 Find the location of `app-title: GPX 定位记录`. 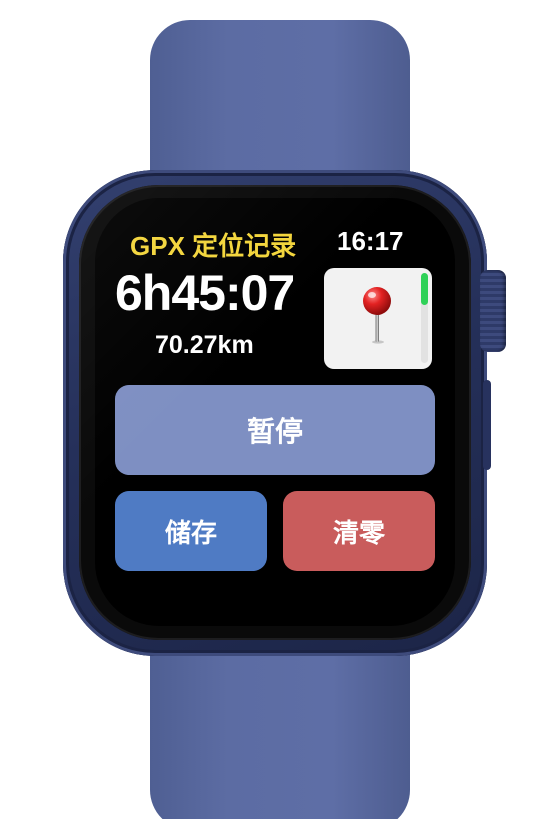

app-title: GPX 定位记录 is located at coordinates (213, 246).